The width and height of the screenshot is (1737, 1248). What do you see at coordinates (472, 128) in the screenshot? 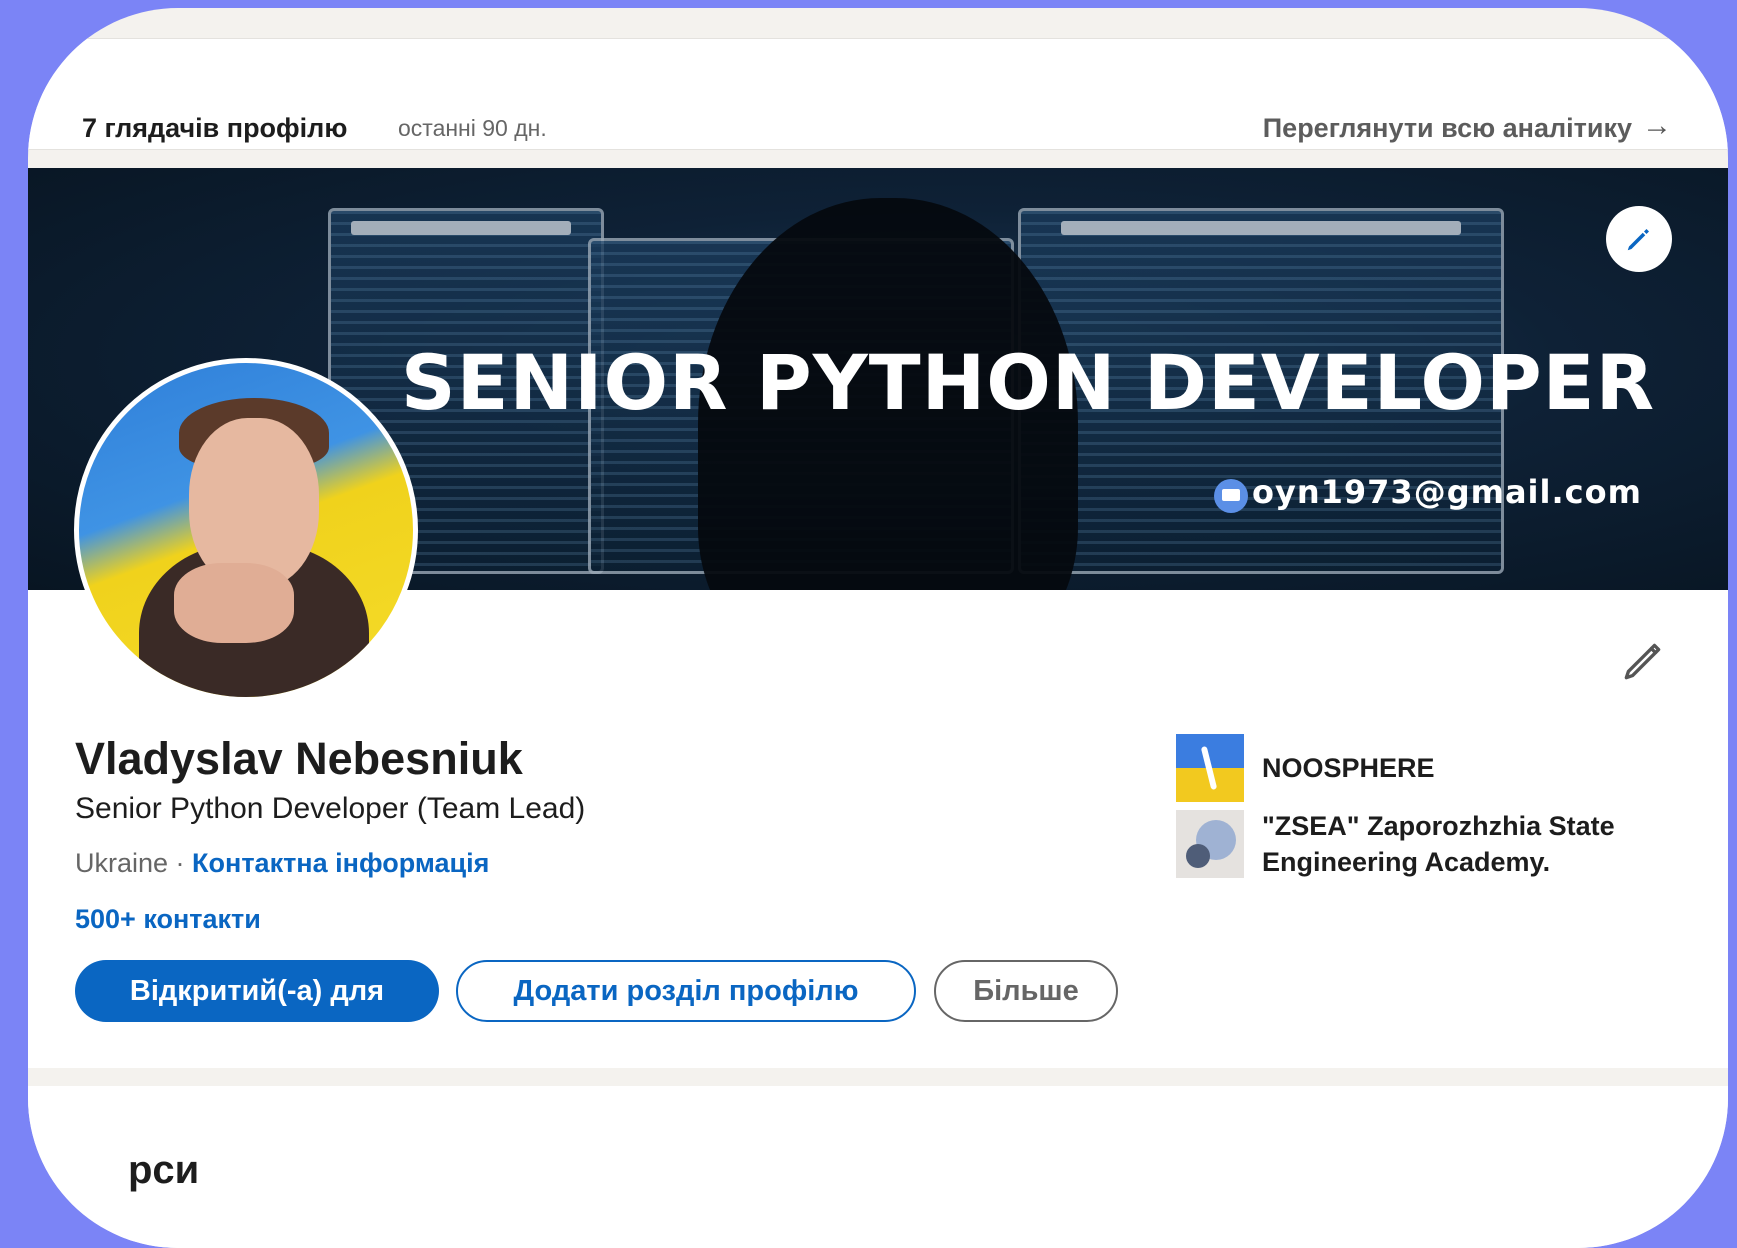
I see `analytics-period: останні 90 дн.` at bounding box center [472, 128].